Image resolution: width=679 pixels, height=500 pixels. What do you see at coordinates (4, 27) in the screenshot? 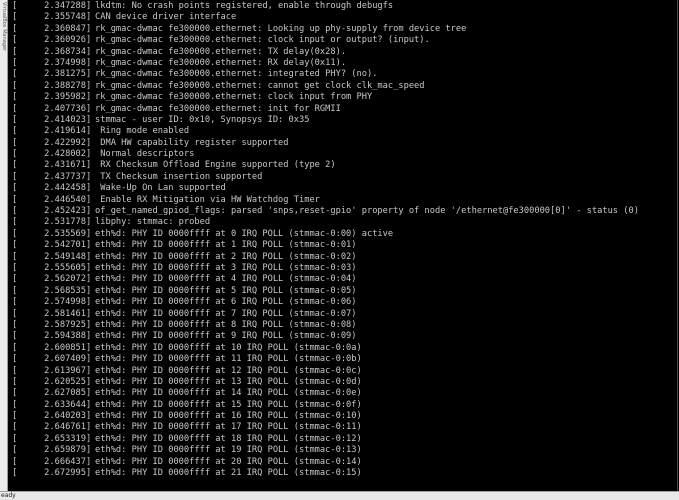
I see `side-panel-label: VirtualBox Manager` at bounding box center [4, 27].